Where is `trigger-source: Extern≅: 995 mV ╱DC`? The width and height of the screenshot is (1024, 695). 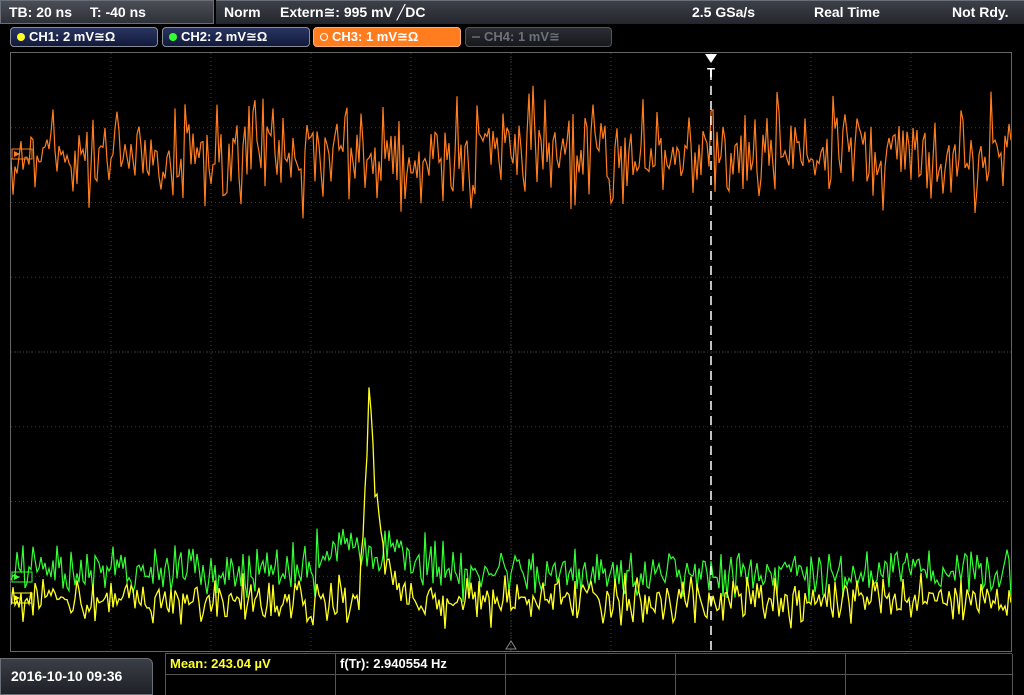
trigger-source: Extern≅: 995 mV ╱DC is located at coordinates (353, 12).